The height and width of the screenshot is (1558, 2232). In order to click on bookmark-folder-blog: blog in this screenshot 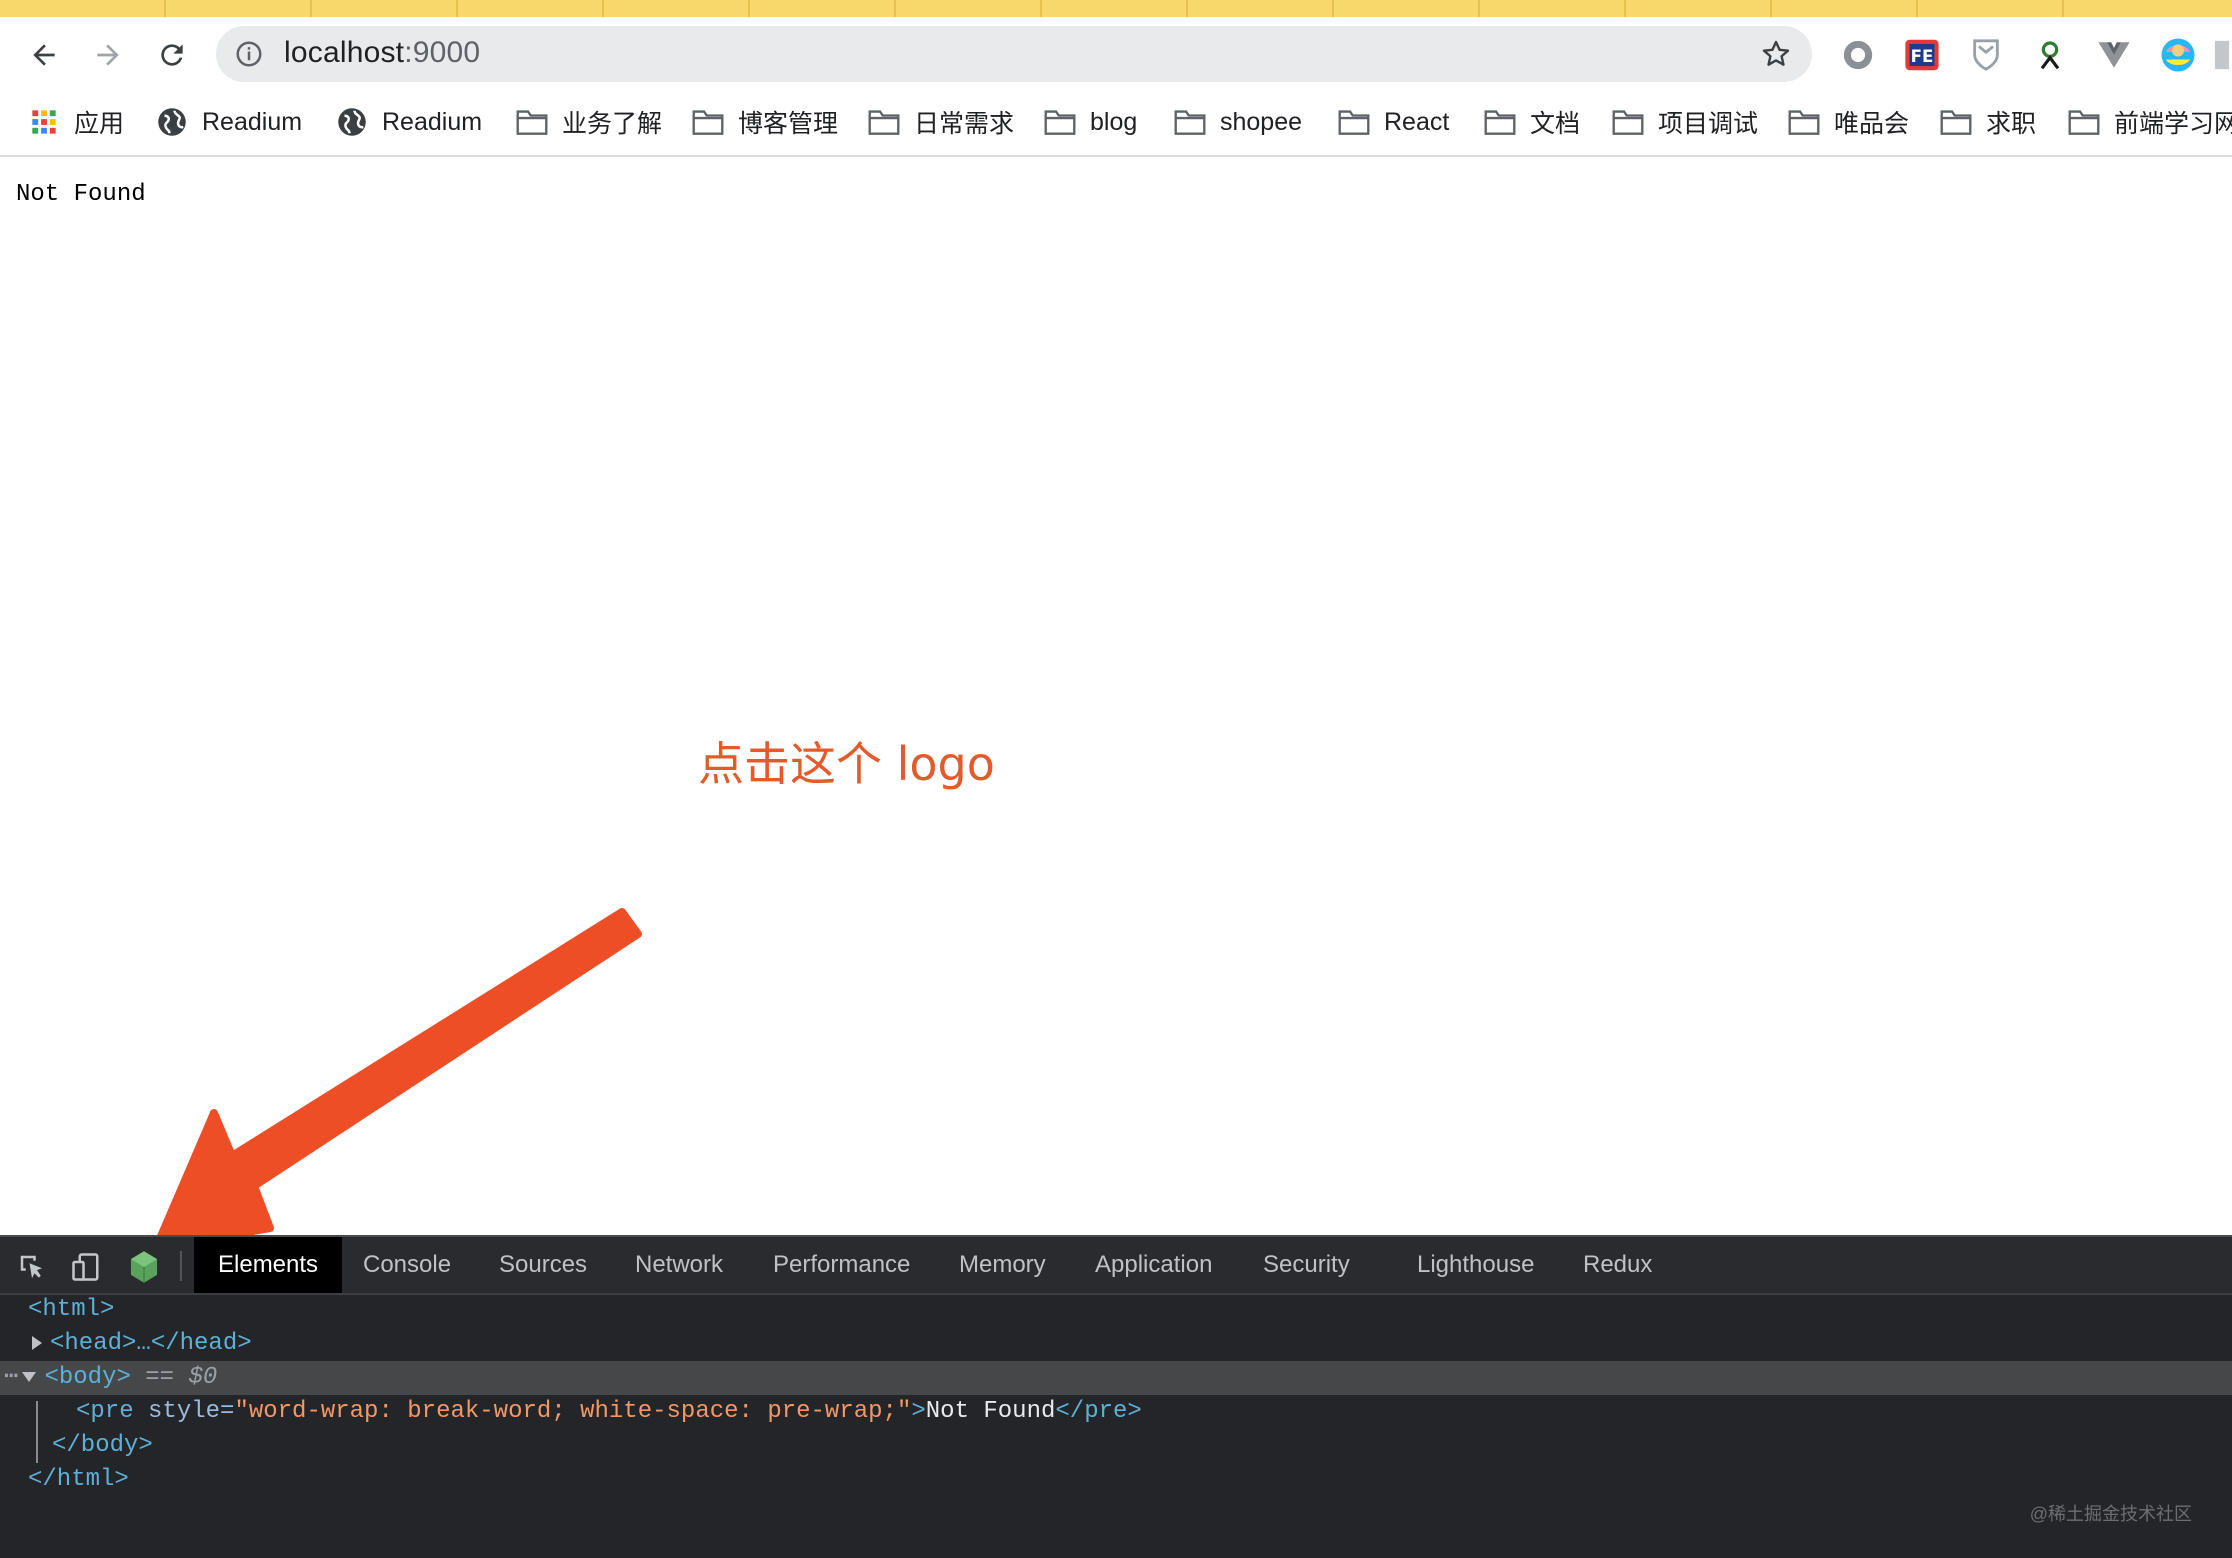, I will do `click(1090, 122)`.